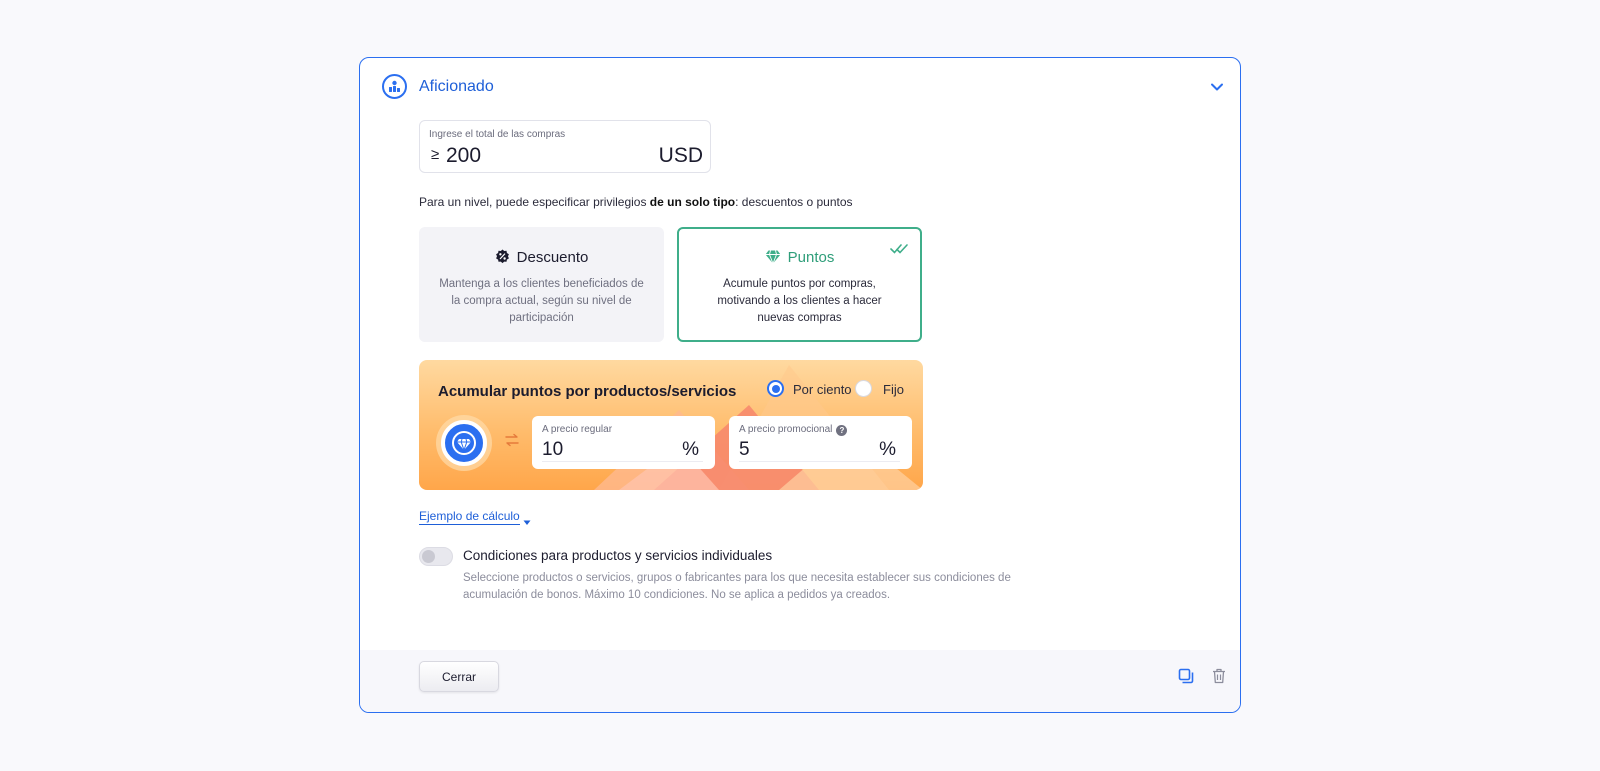 The height and width of the screenshot is (771, 1600). What do you see at coordinates (527, 522) in the screenshot?
I see `caret-down-icon` at bounding box center [527, 522].